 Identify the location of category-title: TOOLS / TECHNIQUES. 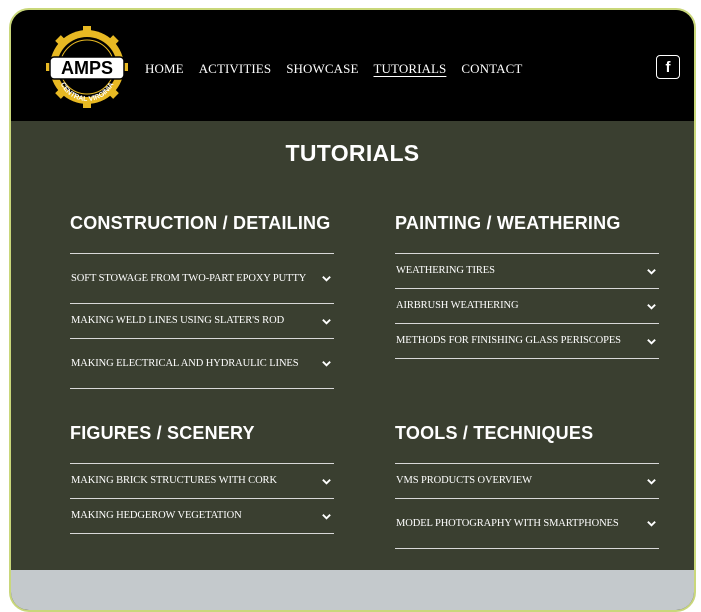
(494, 433).